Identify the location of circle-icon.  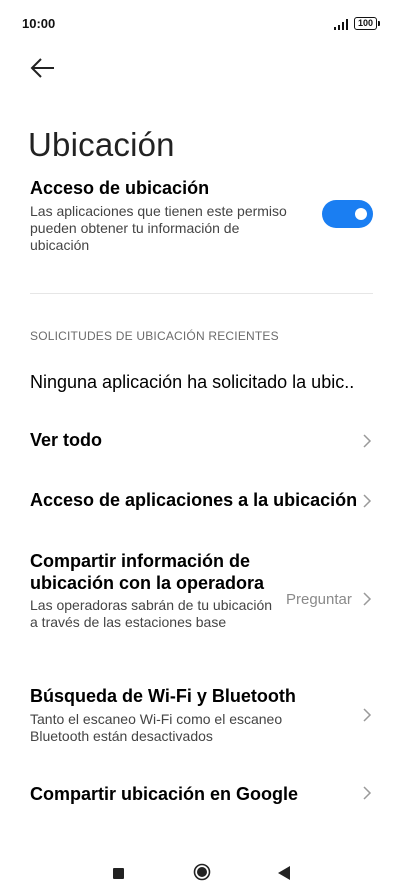
(202, 872).